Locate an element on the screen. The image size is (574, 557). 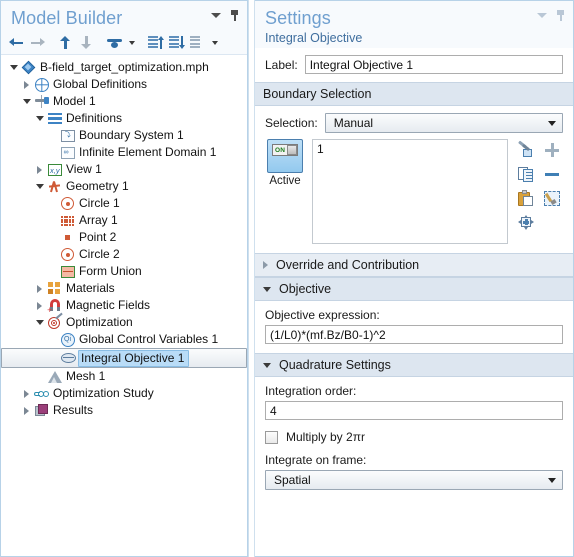
label-input: Integral Objective 1 is located at coordinates (433, 64).